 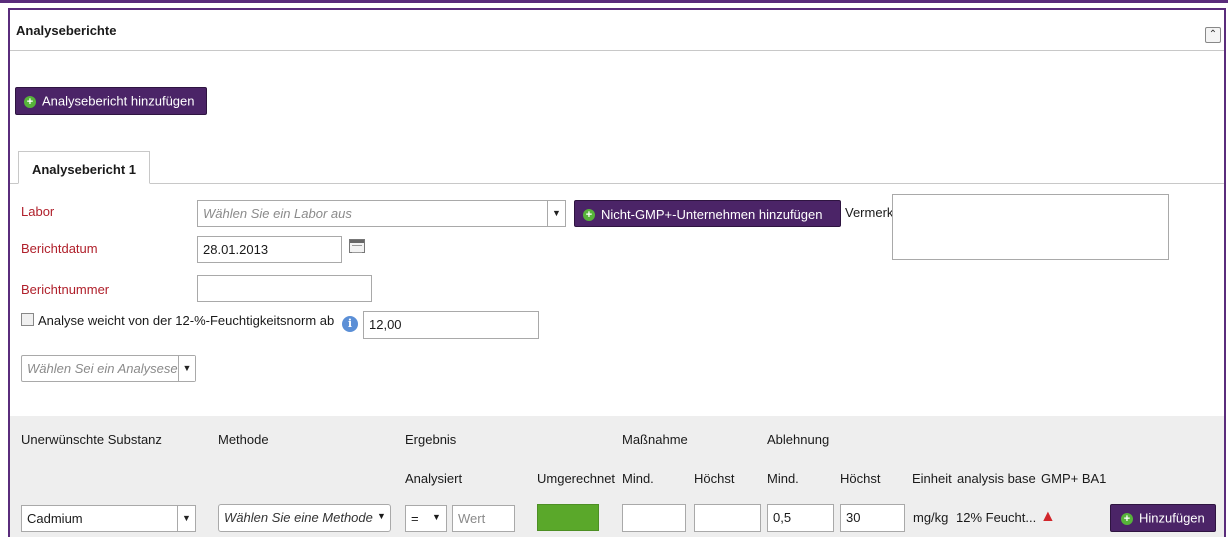 I want to click on header-methode: Methode, so click(x=243, y=439).